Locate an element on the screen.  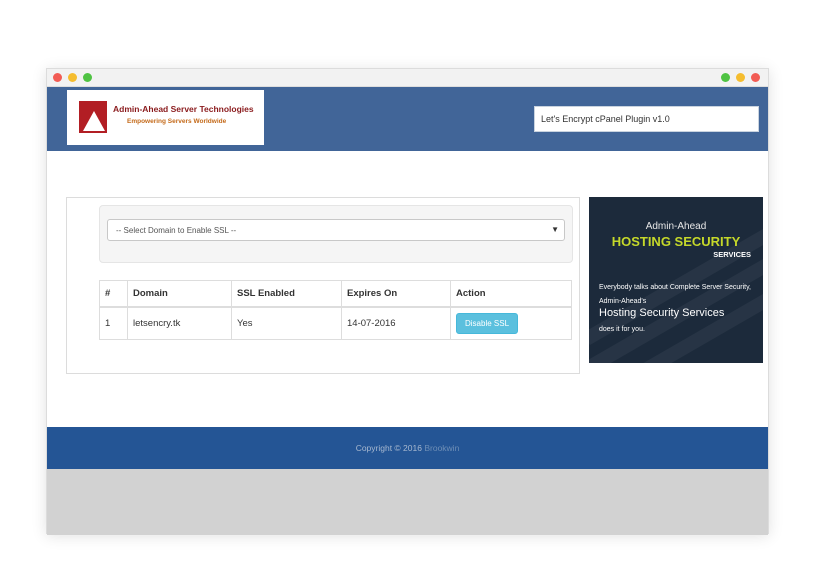
logo-mark-icon is located at coordinates (93, 117).